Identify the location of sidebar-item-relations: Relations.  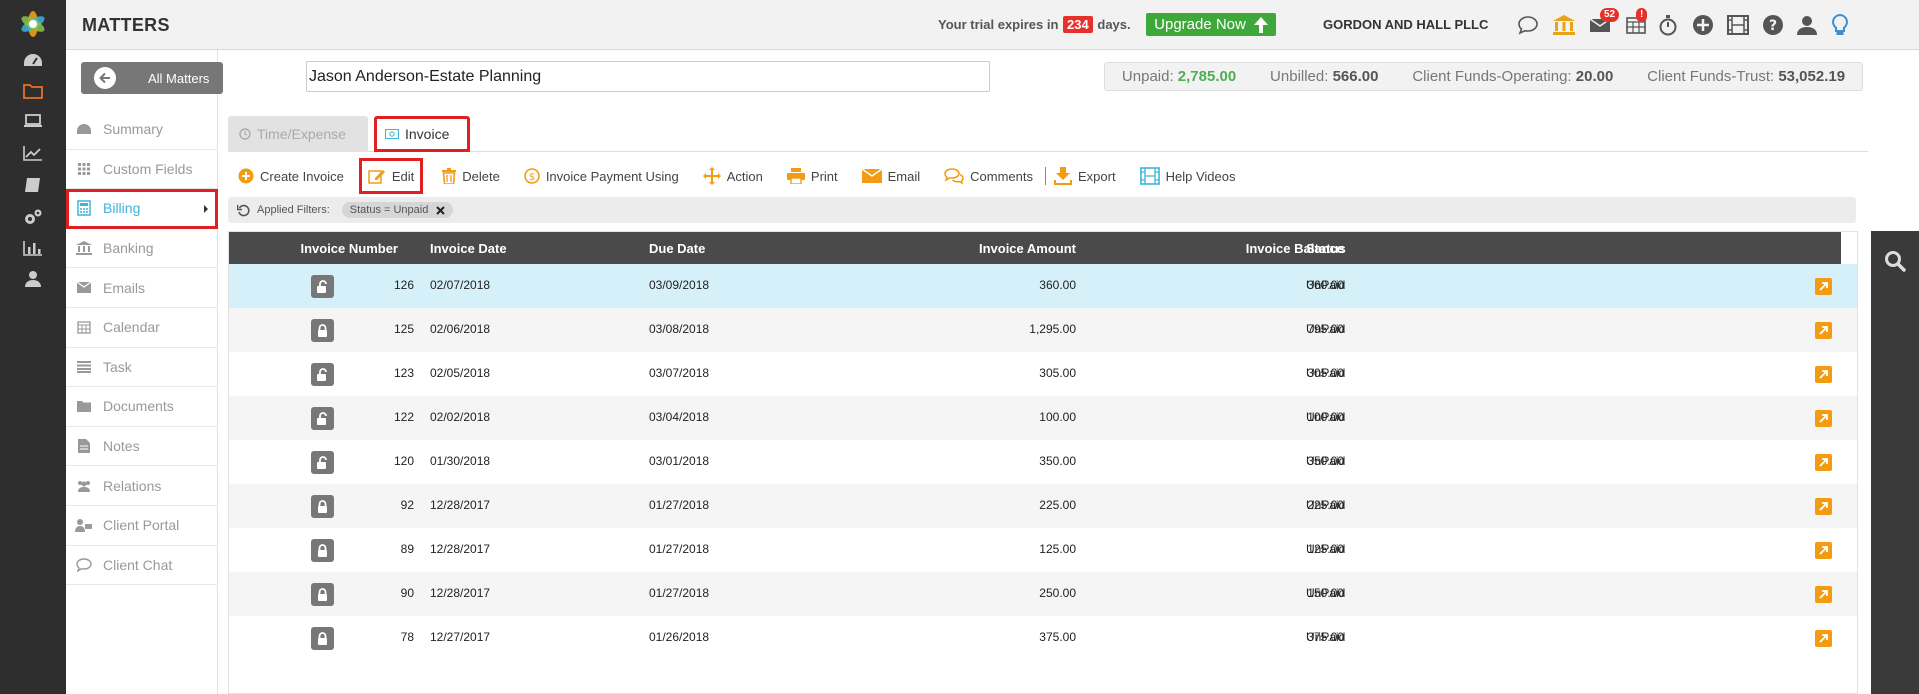
(142, 486).